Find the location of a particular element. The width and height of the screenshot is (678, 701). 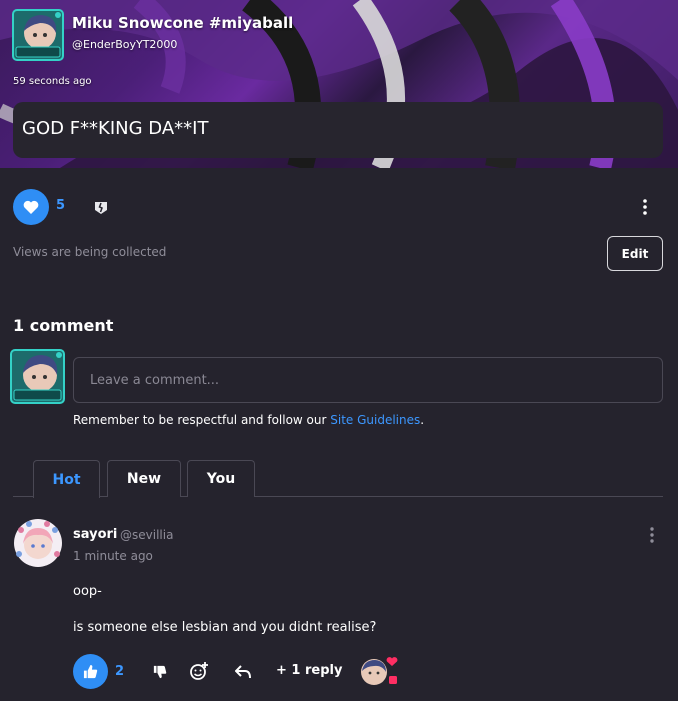

current-user-avatar is located at coordinates (37, 376).